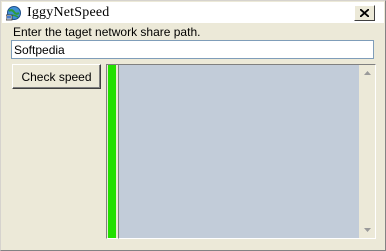  Describe the element at coordinates (112, 151) in the screenshot. I see `speed-meter-fill` at that location.